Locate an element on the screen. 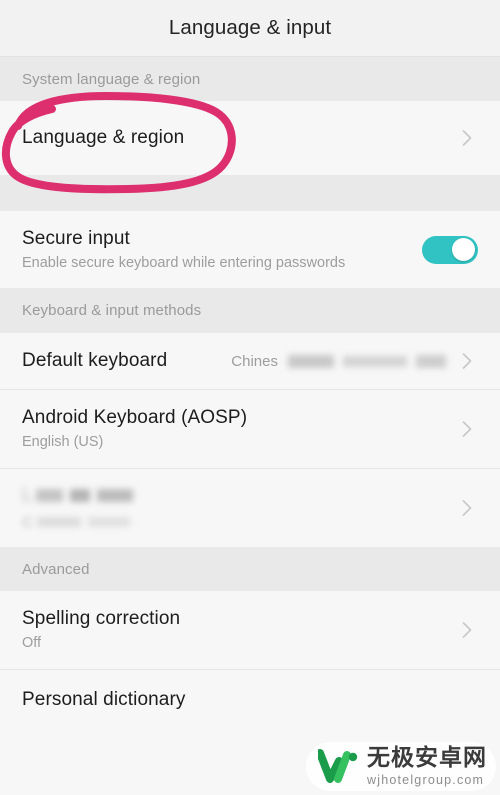 The height and width of the screenshot is (795, 500). watermark: 无极安卓网 wjhotelgroup.com is located at coordinates (401, 766).